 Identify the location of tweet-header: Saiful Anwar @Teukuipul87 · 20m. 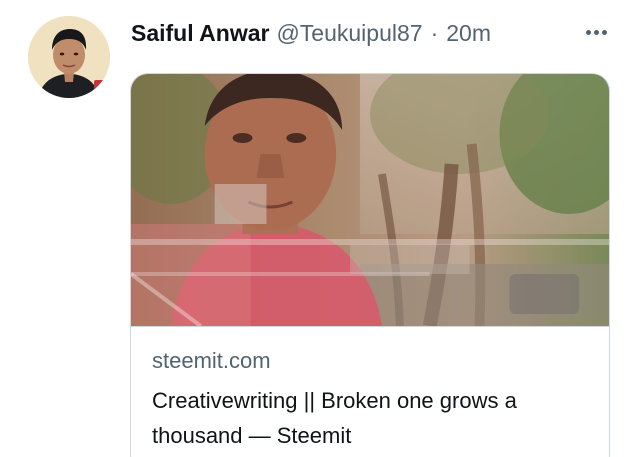
(311, 33).